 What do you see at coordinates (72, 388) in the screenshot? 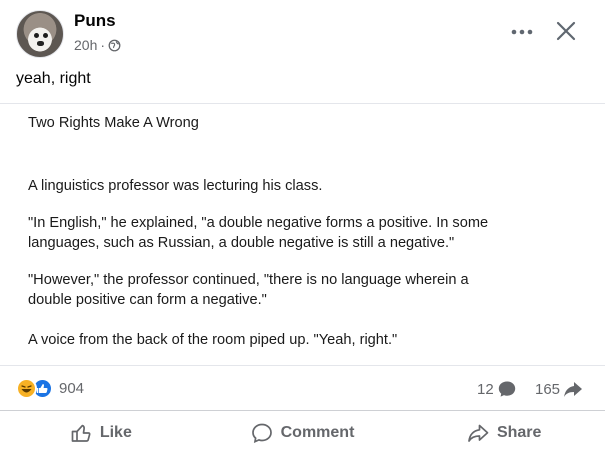
I see `reaction-count: 904` at bounding box center [72, 388].